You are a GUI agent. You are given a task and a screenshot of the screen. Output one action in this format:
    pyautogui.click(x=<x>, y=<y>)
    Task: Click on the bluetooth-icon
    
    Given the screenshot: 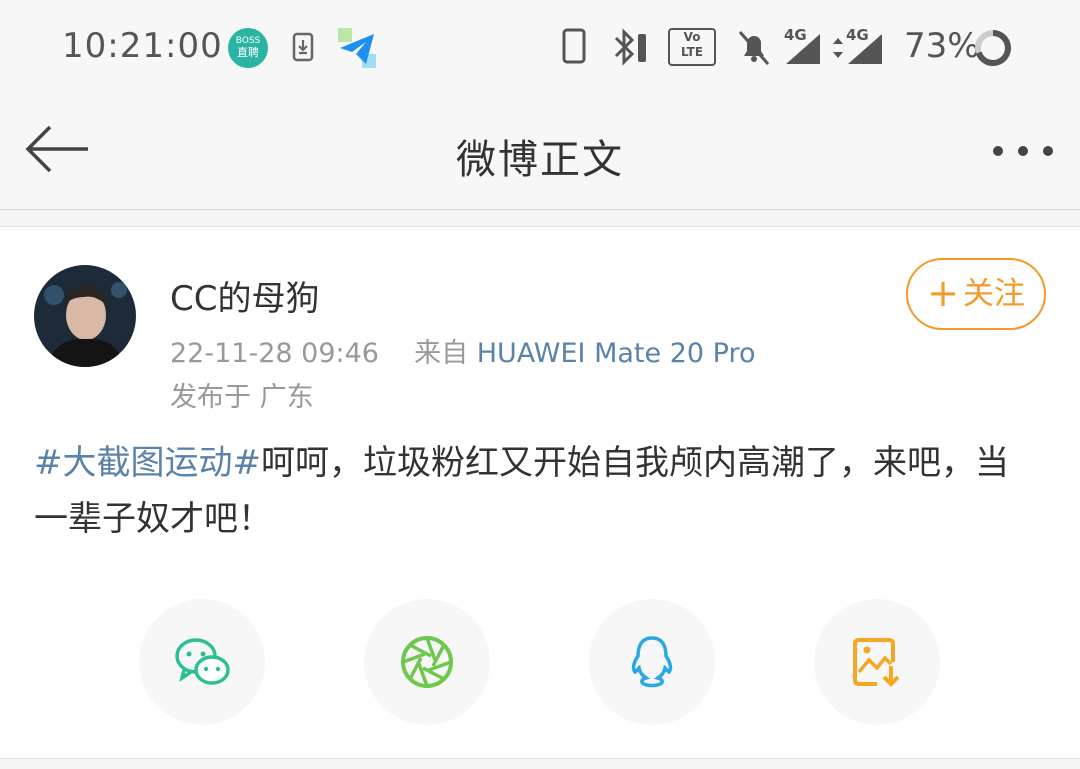 What is the action you would take?
    pyautogui.click(x=630, y=47)
    